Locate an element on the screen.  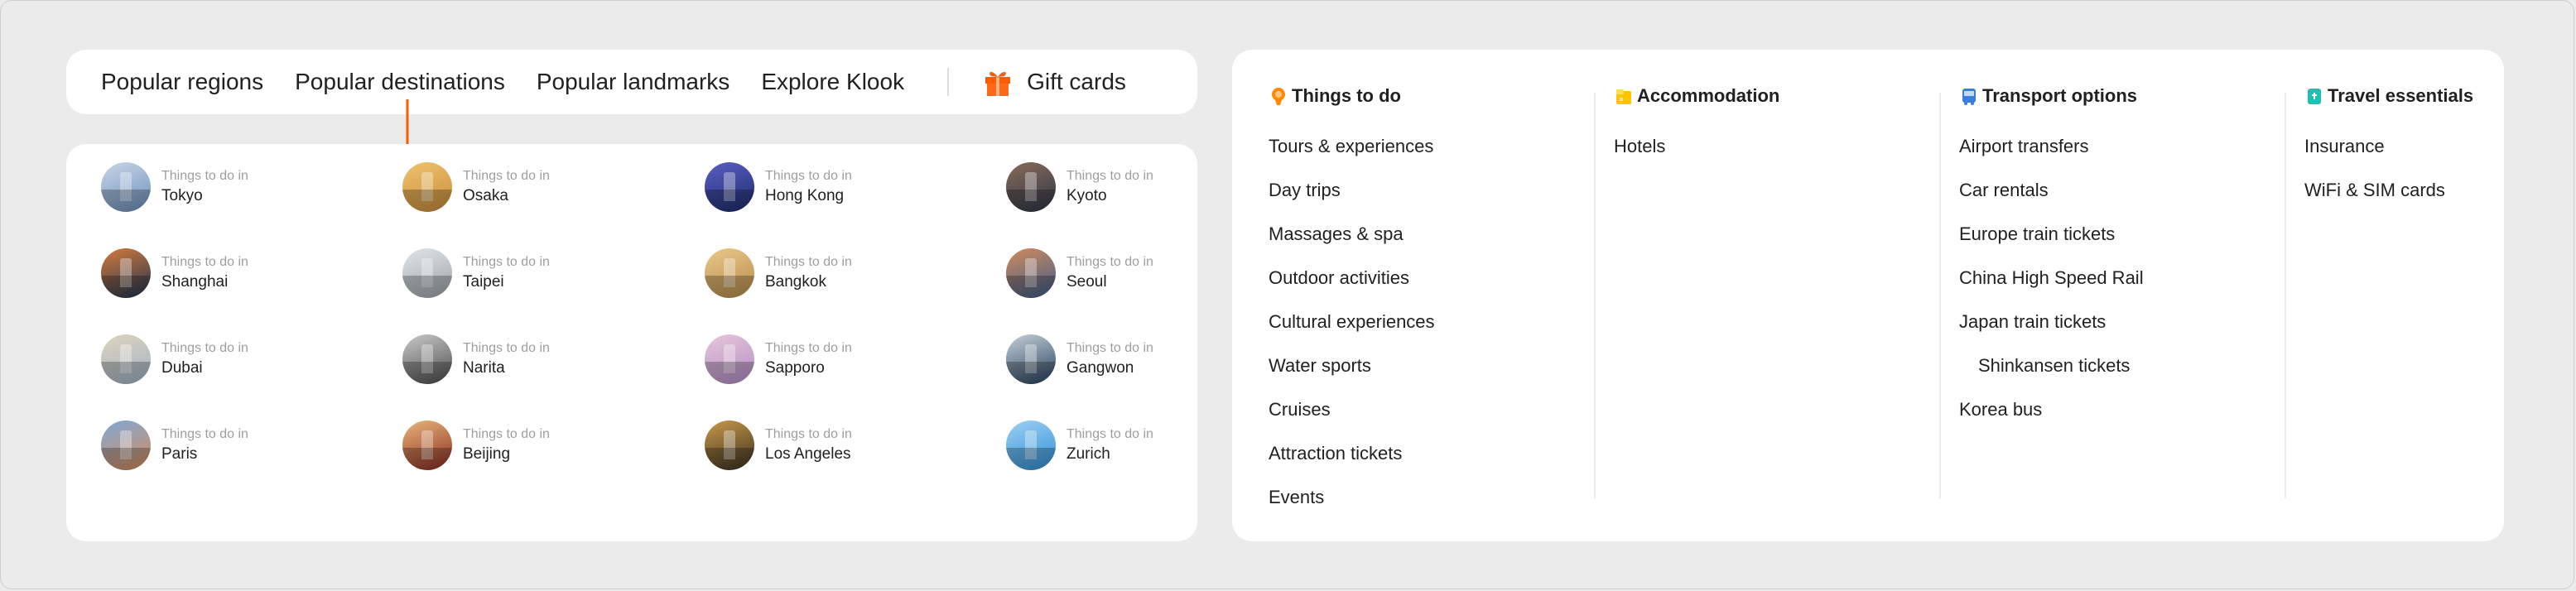
category-heading-label: Things to do is located at coordinates (1346, 95).